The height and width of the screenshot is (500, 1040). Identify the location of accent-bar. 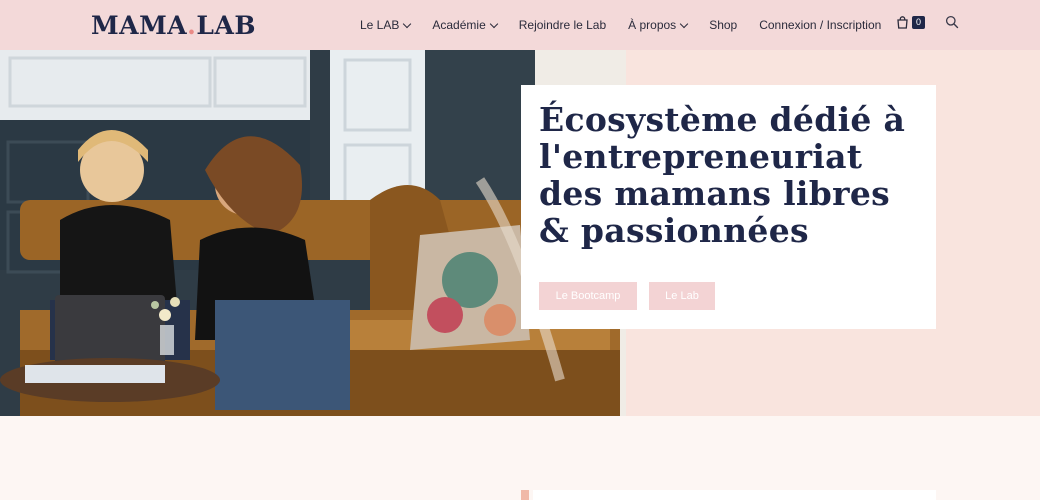
(525, 495).